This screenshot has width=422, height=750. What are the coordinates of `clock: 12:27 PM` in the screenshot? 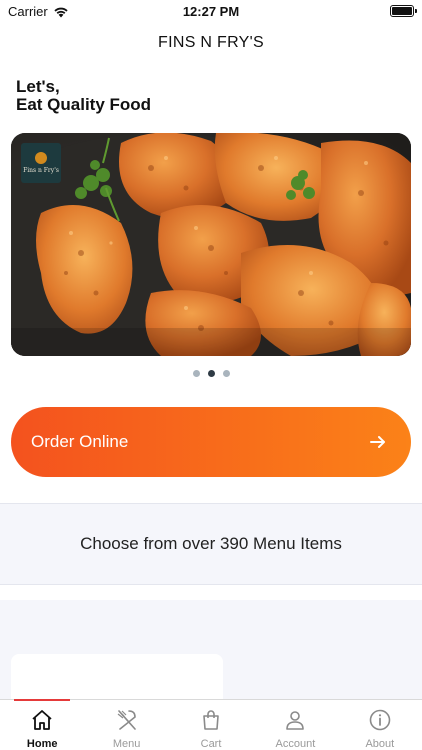 It's located at (211, 11).